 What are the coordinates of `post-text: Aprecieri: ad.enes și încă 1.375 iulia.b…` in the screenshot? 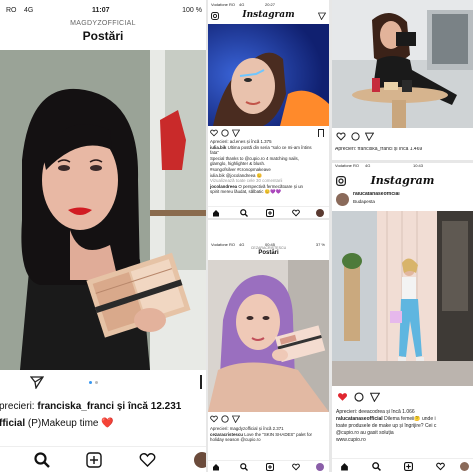 It's located at (269, 167).